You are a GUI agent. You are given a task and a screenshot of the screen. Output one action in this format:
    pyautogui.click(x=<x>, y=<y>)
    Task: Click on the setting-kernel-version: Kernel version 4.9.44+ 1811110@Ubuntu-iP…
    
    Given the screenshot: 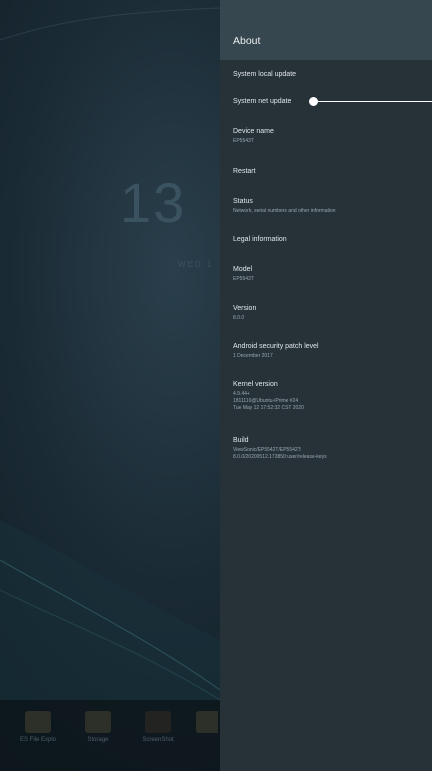 What is the action you would take?
    pyautogui.click(x=328, y=396)
    